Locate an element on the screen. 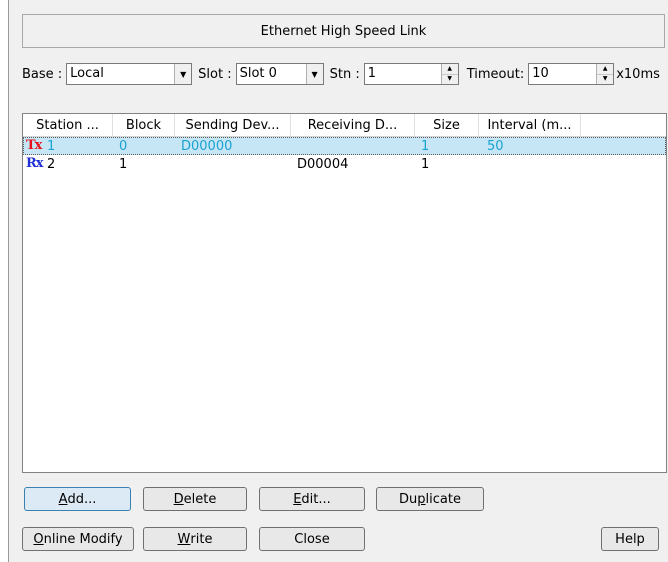  online-modify-button: Online Modify is located at coordinates (78, 539).